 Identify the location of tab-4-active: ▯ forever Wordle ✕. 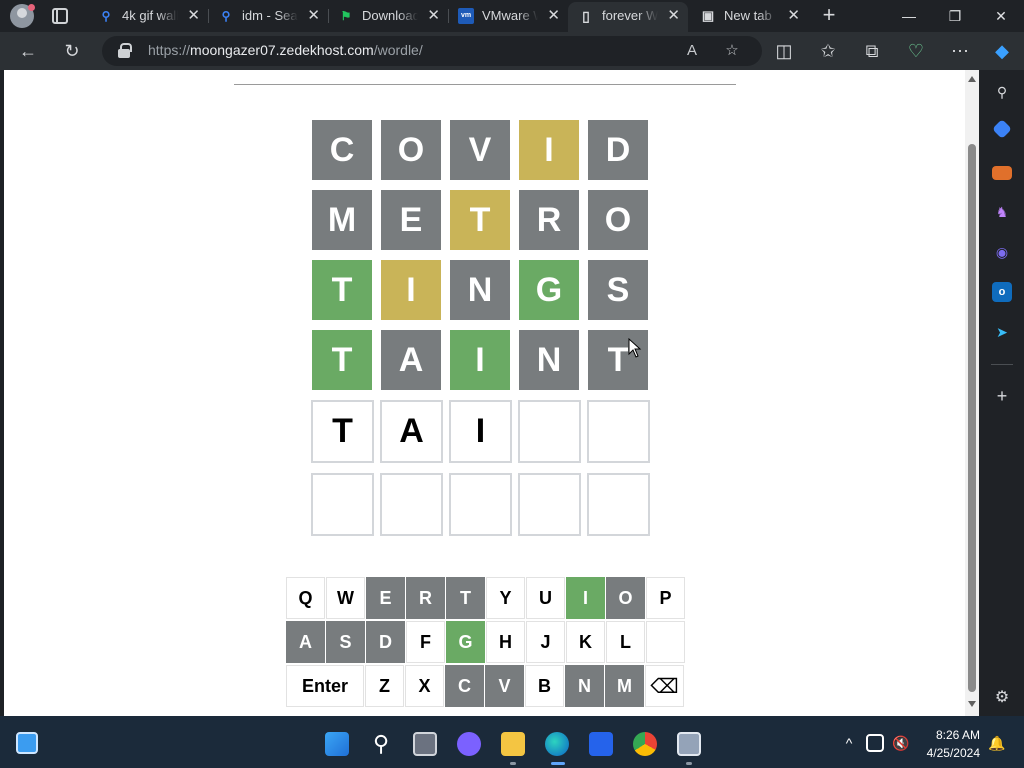
(628, 17).